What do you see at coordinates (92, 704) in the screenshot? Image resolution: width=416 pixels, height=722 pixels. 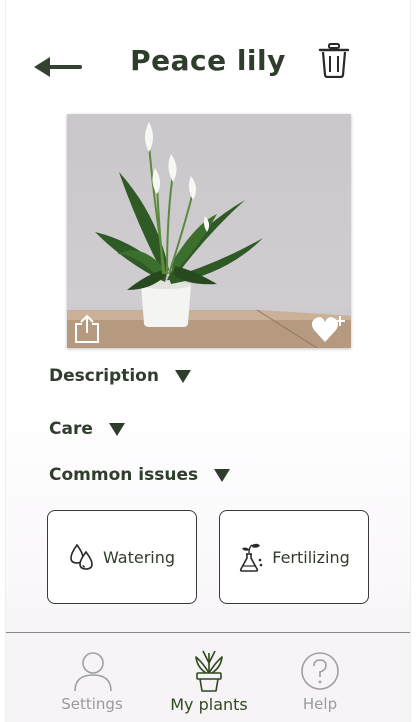 I see `tab-label: Settings` at bounding box center [92, 704].